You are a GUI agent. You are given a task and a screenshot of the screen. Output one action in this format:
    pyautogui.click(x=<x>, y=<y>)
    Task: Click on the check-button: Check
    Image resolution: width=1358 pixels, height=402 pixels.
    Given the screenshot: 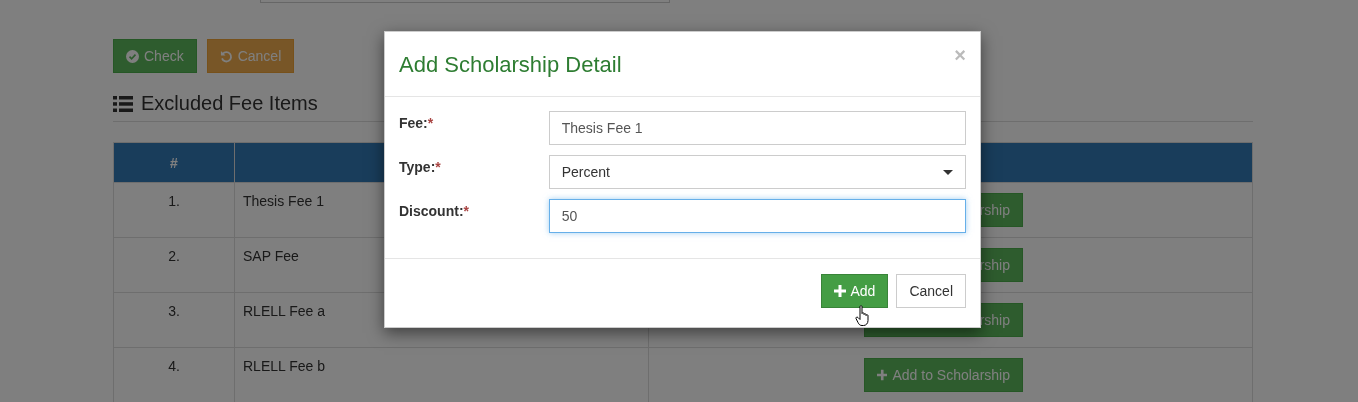 What is the action you would take?
    pyautogui.click(x=155, y=56)
    